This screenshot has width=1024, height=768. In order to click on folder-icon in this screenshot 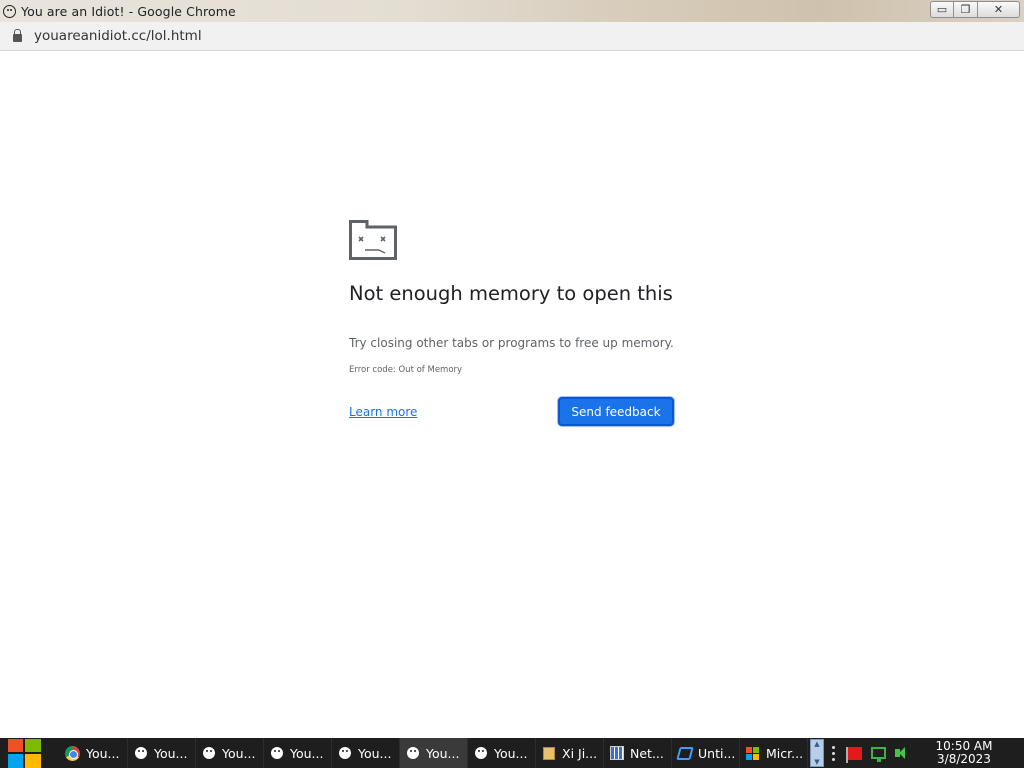, I will do `click(548, 753)`.